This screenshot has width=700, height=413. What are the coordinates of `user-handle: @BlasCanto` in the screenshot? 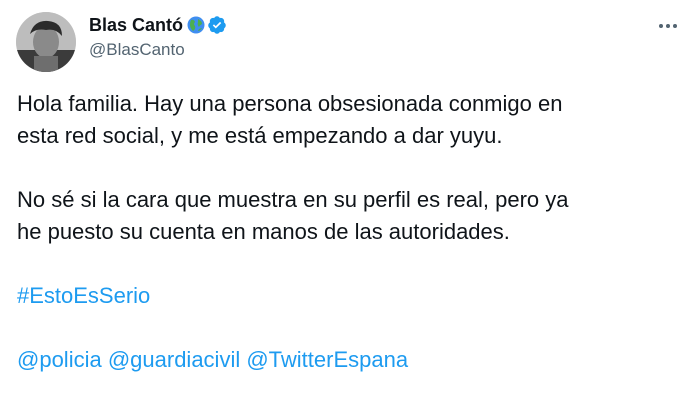 It's located at (158, 50).